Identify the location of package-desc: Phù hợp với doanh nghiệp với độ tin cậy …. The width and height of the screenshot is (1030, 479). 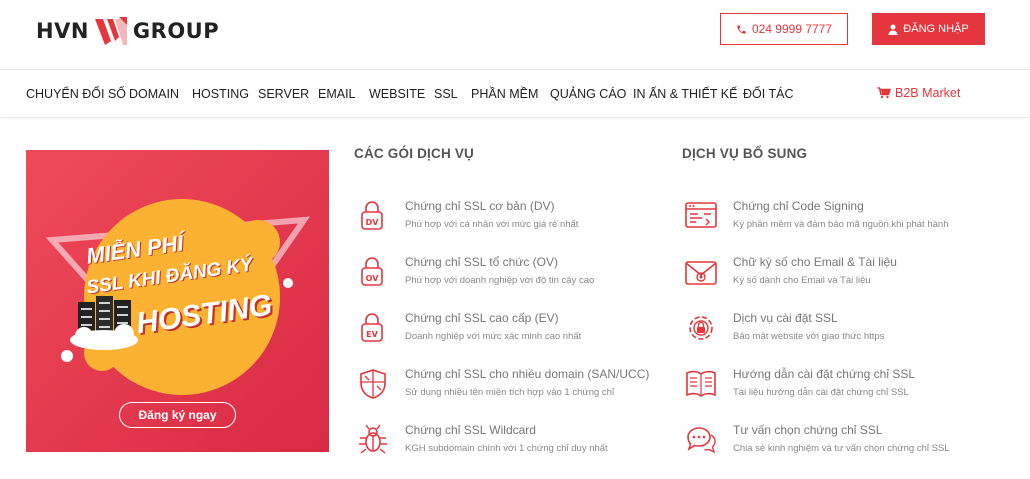
(500, 280).